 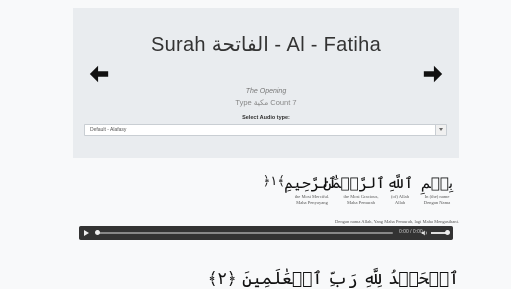 I want to click on volume-slider, so click(x=440, y=232).